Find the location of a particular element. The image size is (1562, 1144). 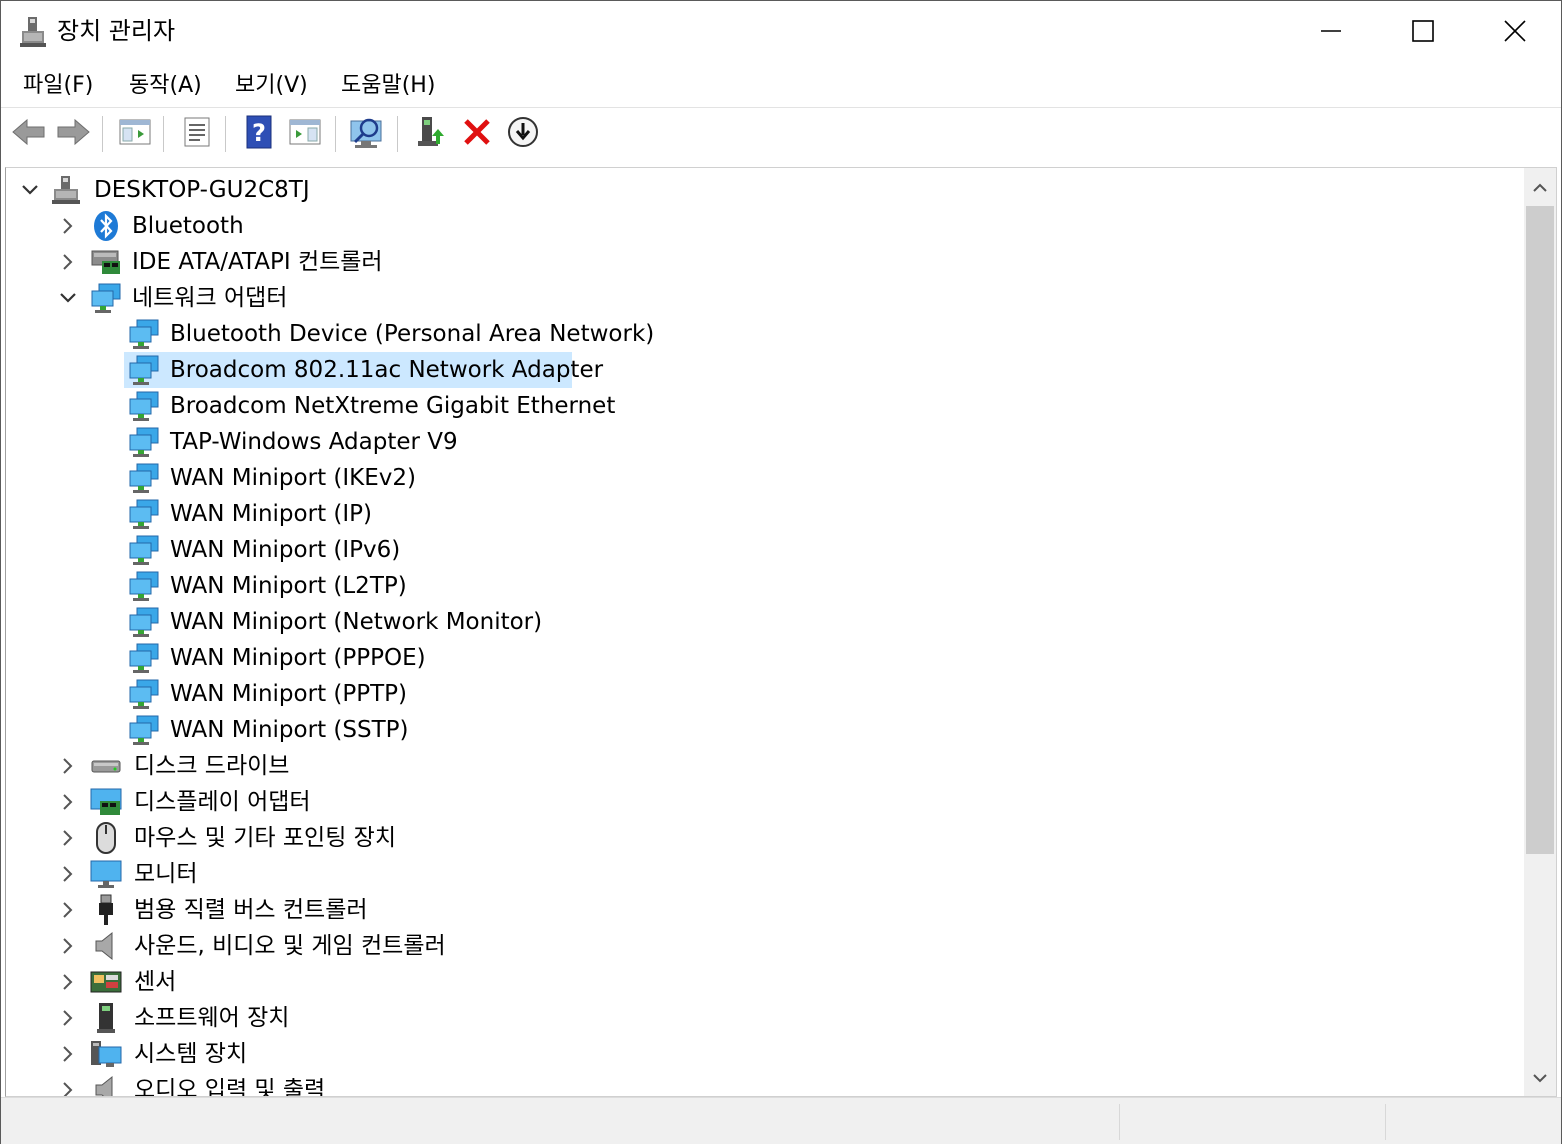

uninstall-device-button is located at coordinates (477, 134).